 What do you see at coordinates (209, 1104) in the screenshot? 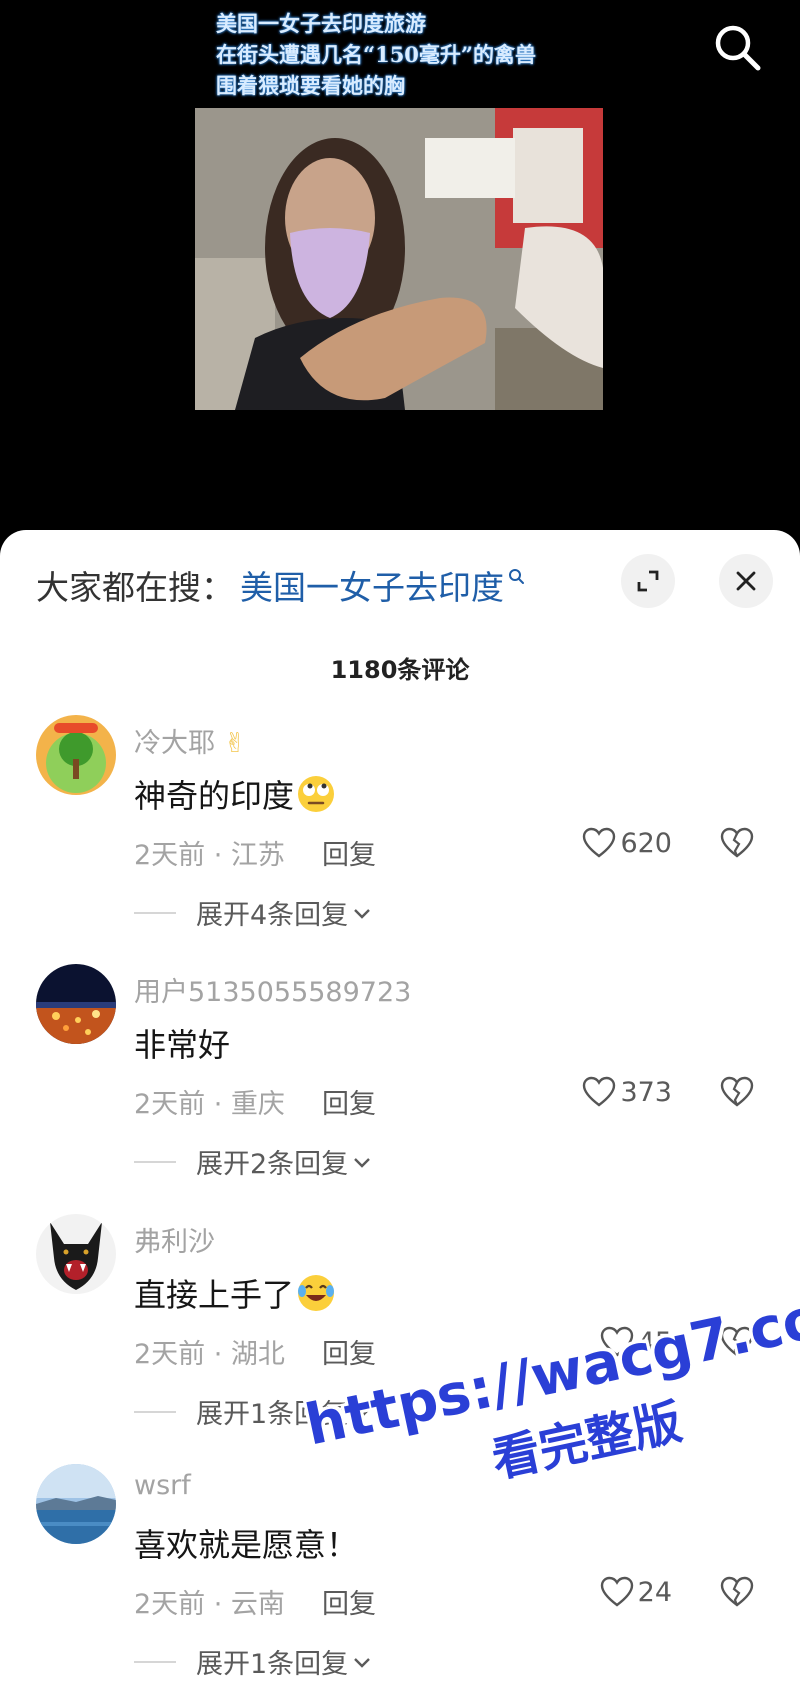
I see `comment-meta: 2天前 · 重庆` at bounding box center [209, 1104].